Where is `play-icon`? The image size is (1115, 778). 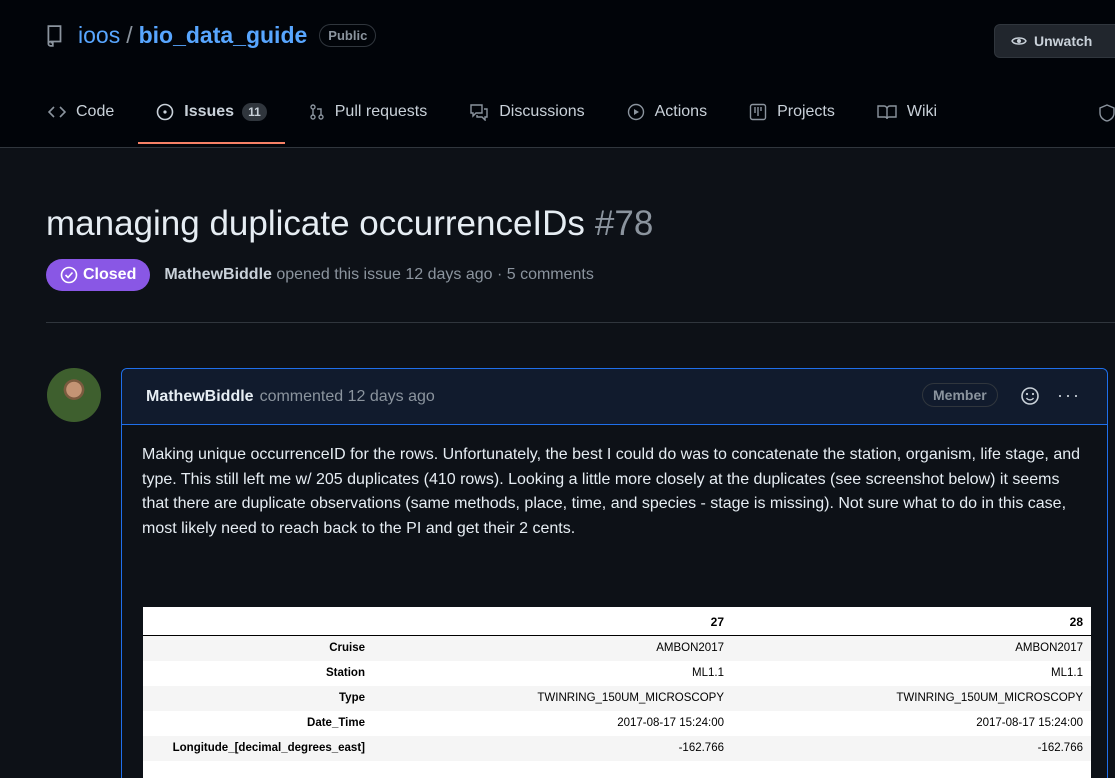 play-icon is located at coordinates (635, 112).